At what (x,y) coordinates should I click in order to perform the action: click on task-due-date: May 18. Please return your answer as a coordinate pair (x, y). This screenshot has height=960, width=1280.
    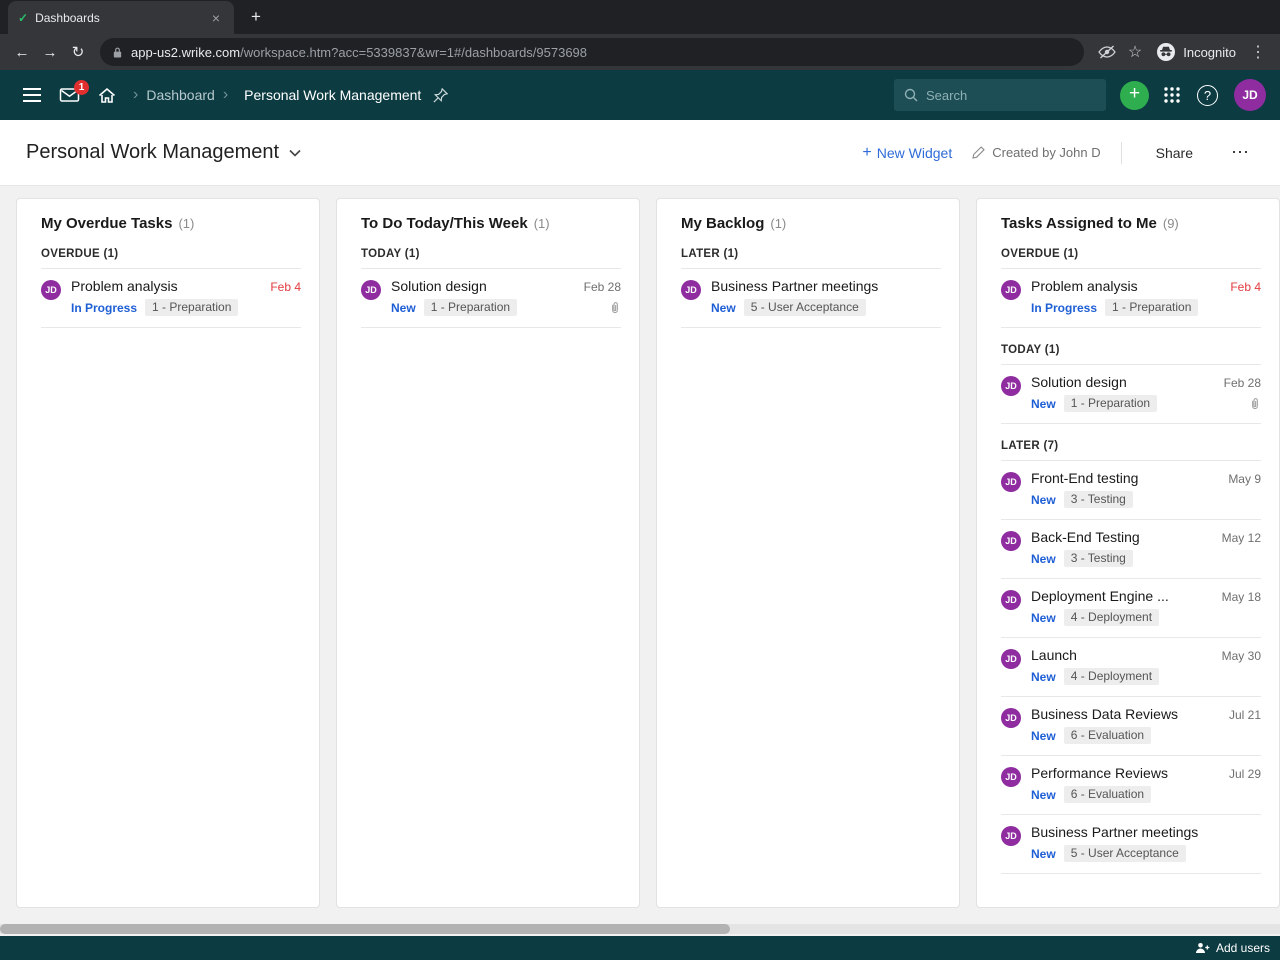
    Looking at the image, I should click on (1241, 597).